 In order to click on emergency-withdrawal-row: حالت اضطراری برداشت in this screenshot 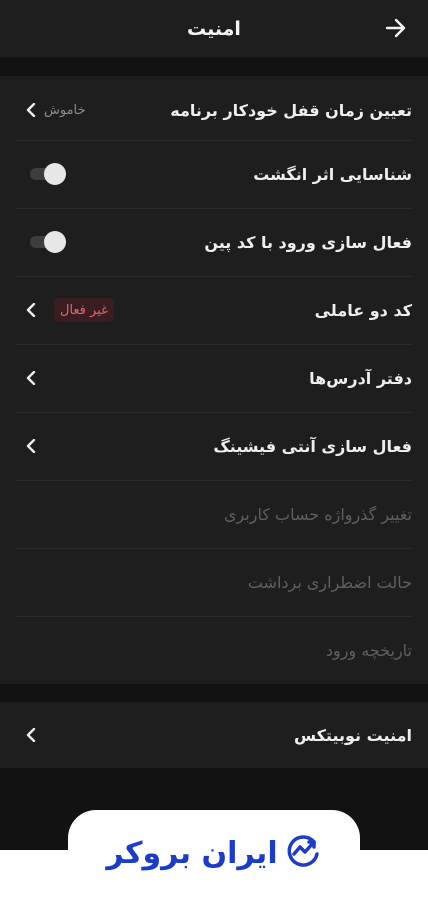, I will do `click(214, 582)`.